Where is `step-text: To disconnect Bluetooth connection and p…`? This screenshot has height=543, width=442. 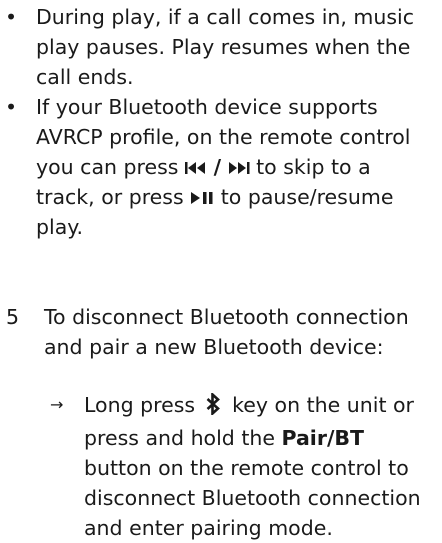 step-text: To disconnect Bluetooth connection and p… is located at coordinates (226, 332).